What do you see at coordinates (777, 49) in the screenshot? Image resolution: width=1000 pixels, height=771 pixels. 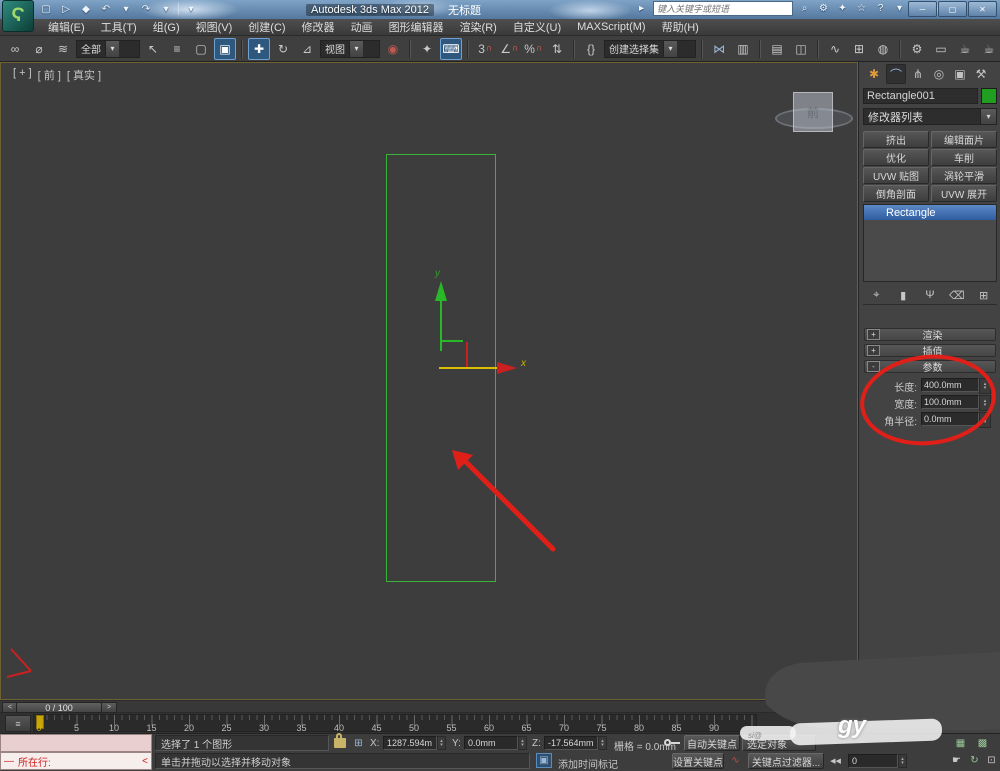 I see `layer-manager-icon: ▤` at bounding box center [777, 49].